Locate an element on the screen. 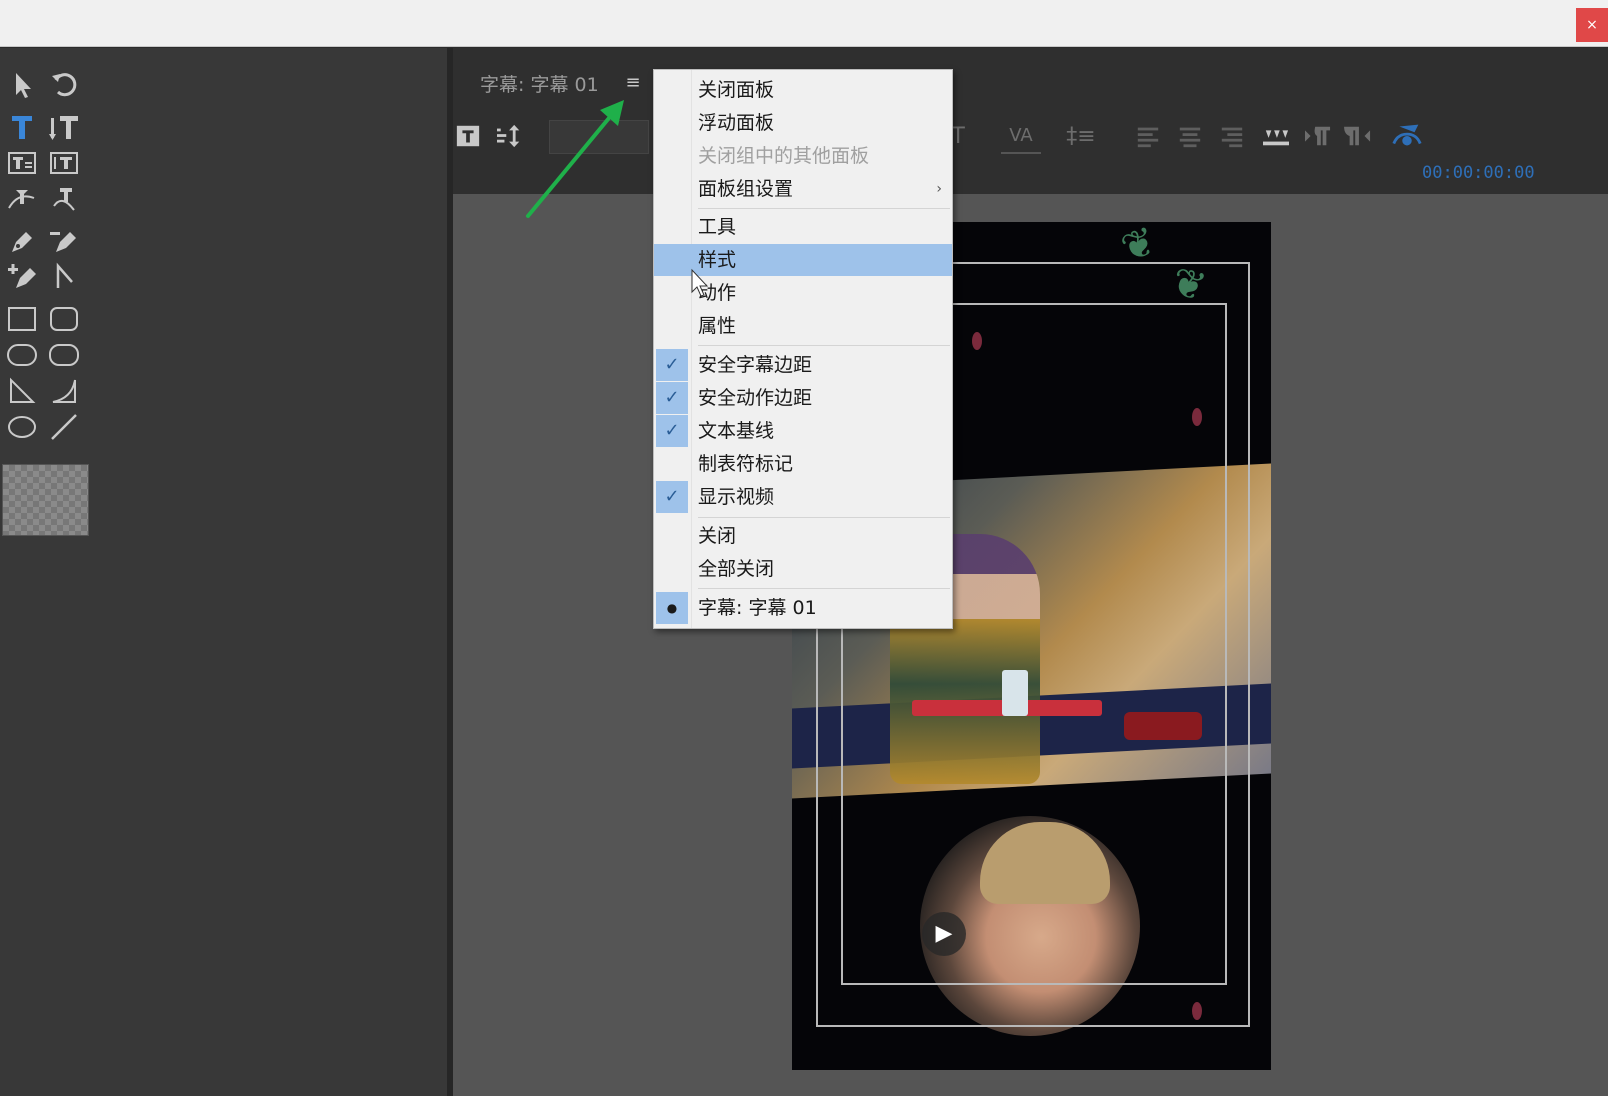 The height and width of the screenshot is (1096, 1608). panel-menu-button: ≡ is located at coordinates (633, 83).